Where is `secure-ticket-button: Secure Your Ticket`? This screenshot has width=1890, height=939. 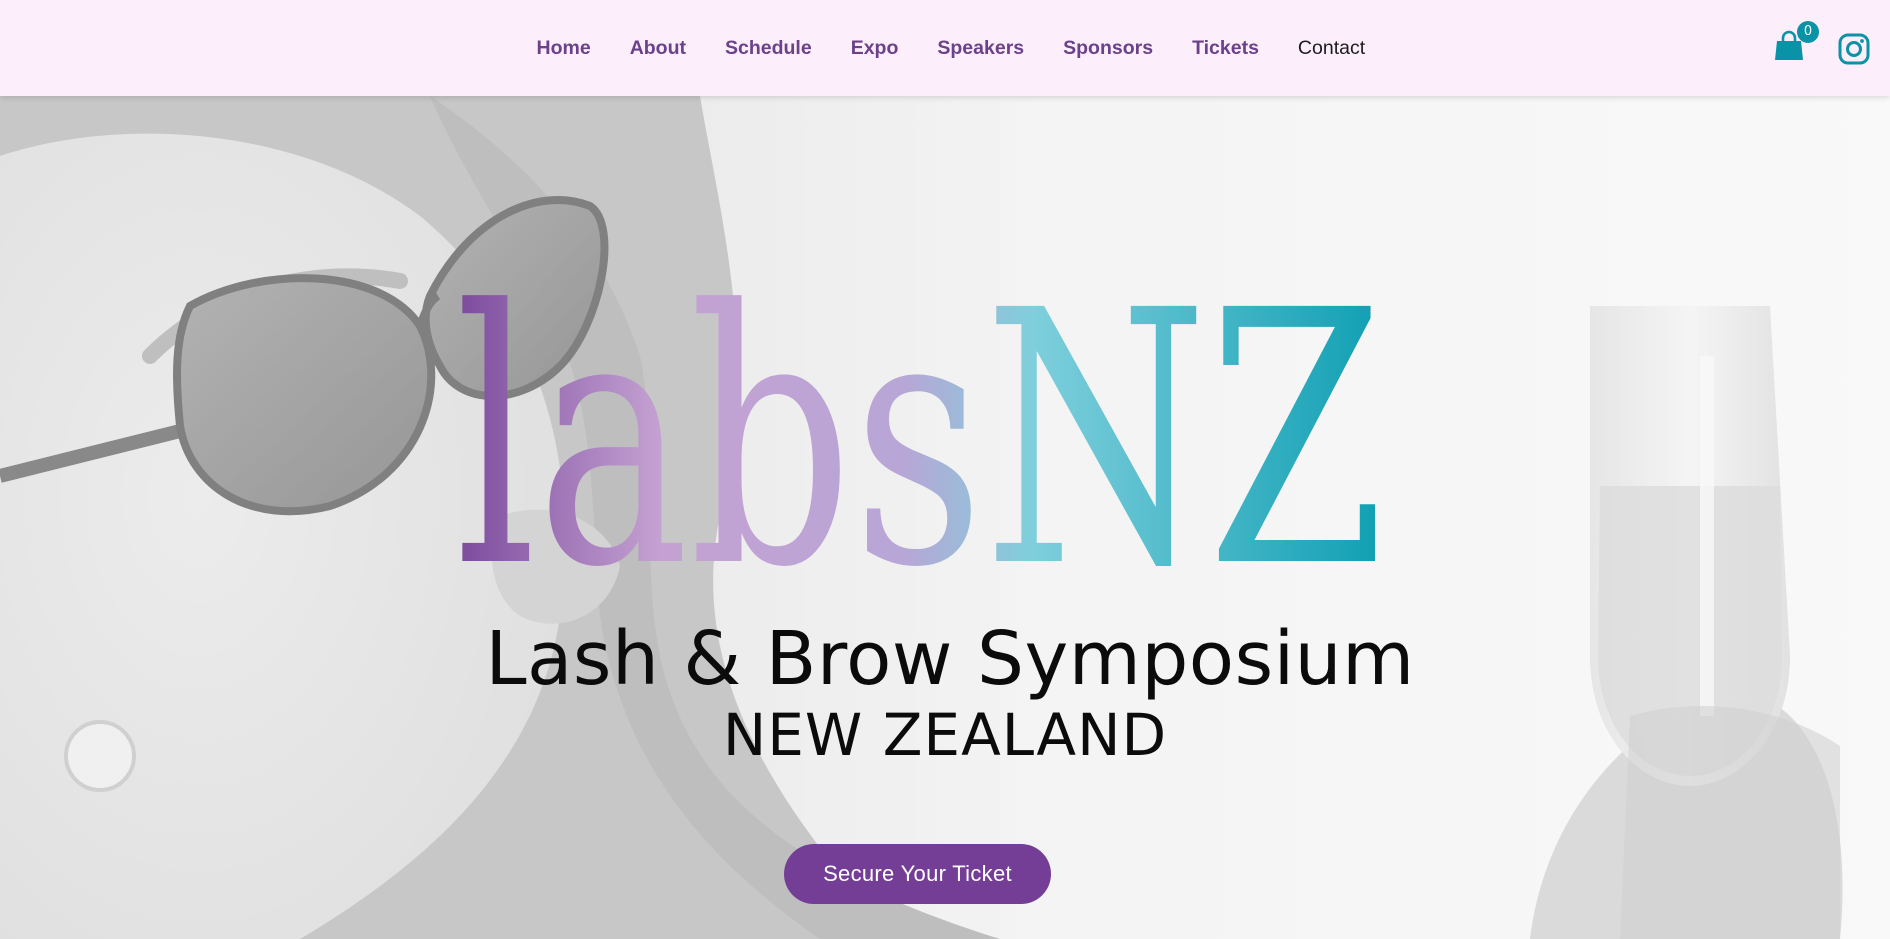 secure-ticket-button: Secure Your Ticket is located at coordinates (917, 874).